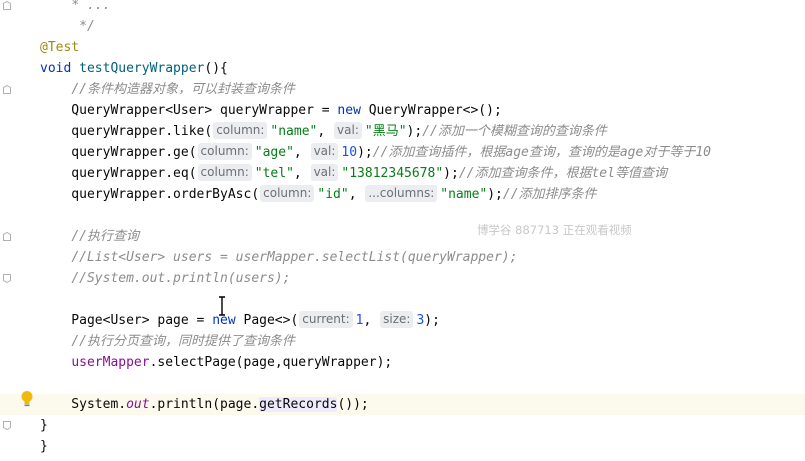 The height and width of the screenshot is (461, 805). Describe the element at coordinates (126, 131) in the screenshot. I see `code-token: queryWrapper.like(` at that location.